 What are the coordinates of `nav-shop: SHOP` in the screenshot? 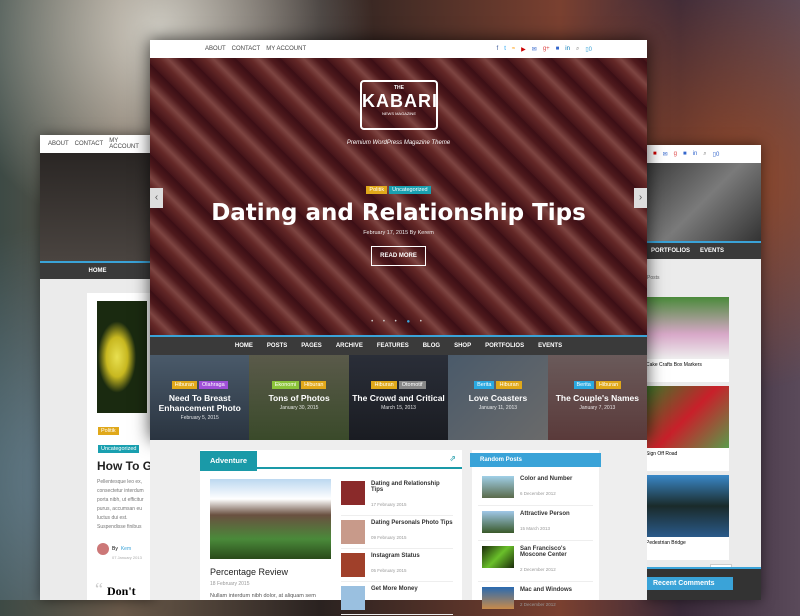 It's located at (462, 346).